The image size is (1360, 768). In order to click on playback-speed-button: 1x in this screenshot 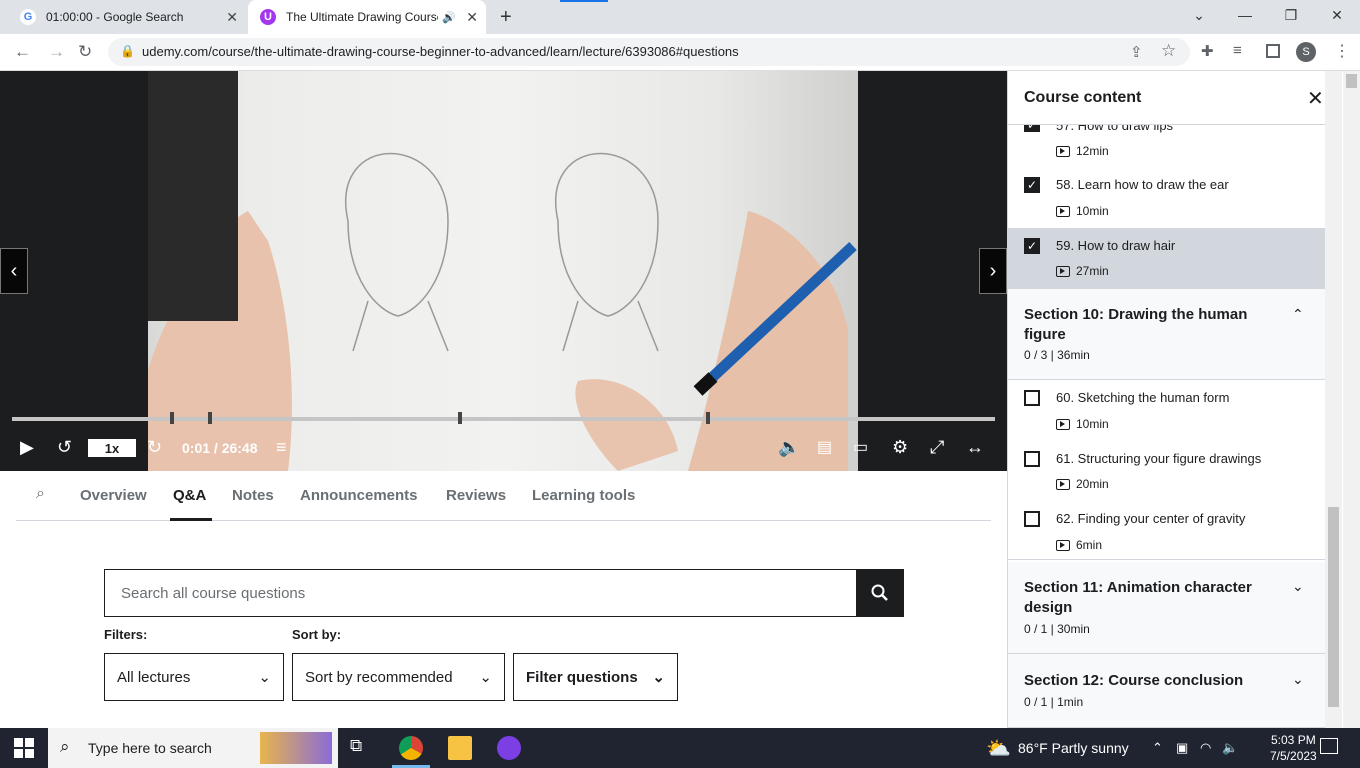, I will do `click(112, 448)`.